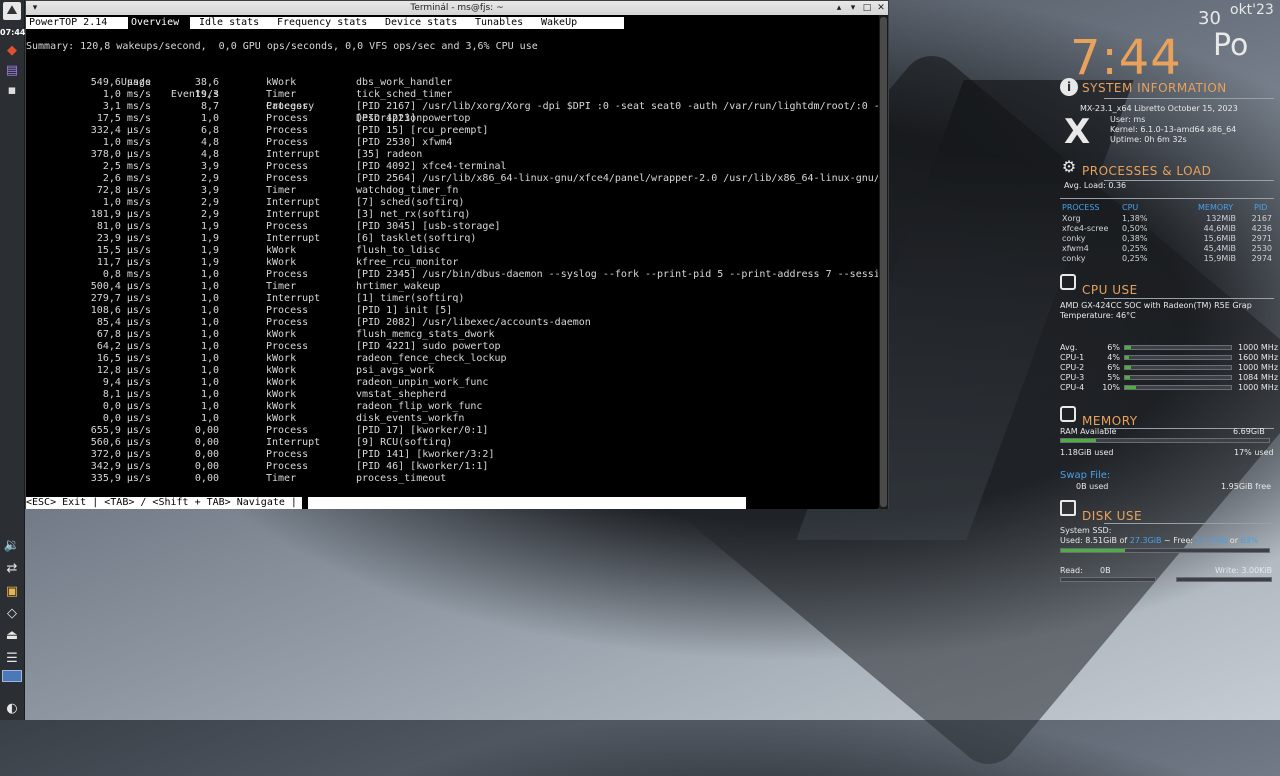 The width and height of the screenshot is (1280, 776). Describe the element at coordinates (12, 91) in the screenshot. I see `terminal-icon: ▪` at that location.